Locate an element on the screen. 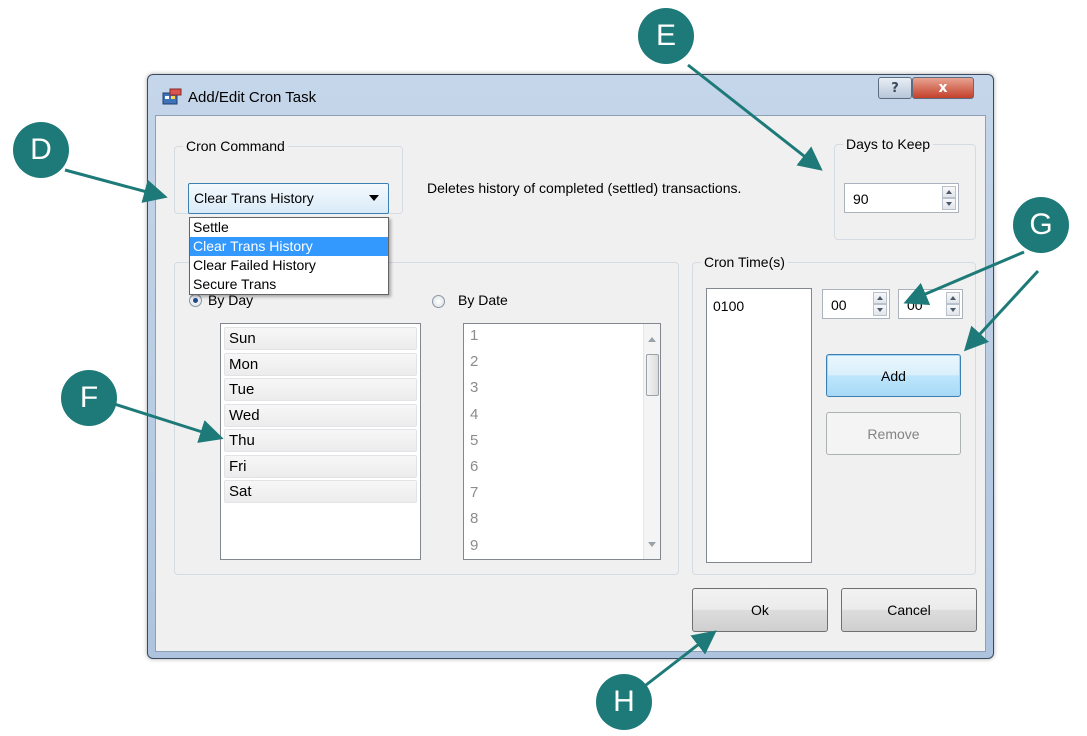  arrow-g2 is located at coordinates (1001, 310).